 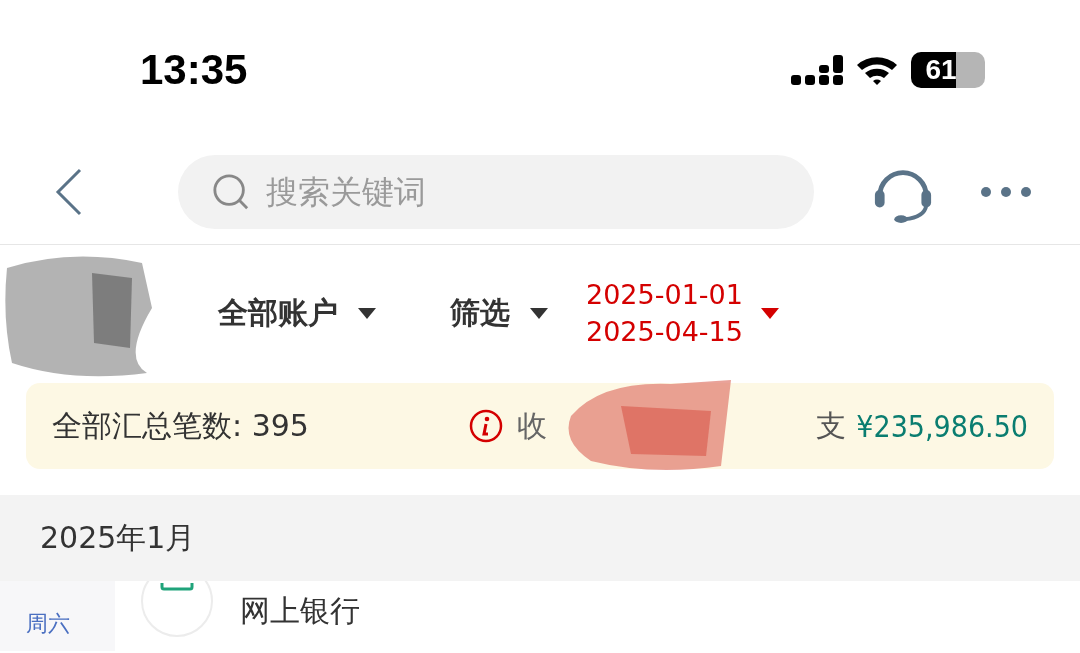 What do you see at coordinates (877, 70) in the screenshot?
I see `wifi-icon` at bounding box center [877, 70].